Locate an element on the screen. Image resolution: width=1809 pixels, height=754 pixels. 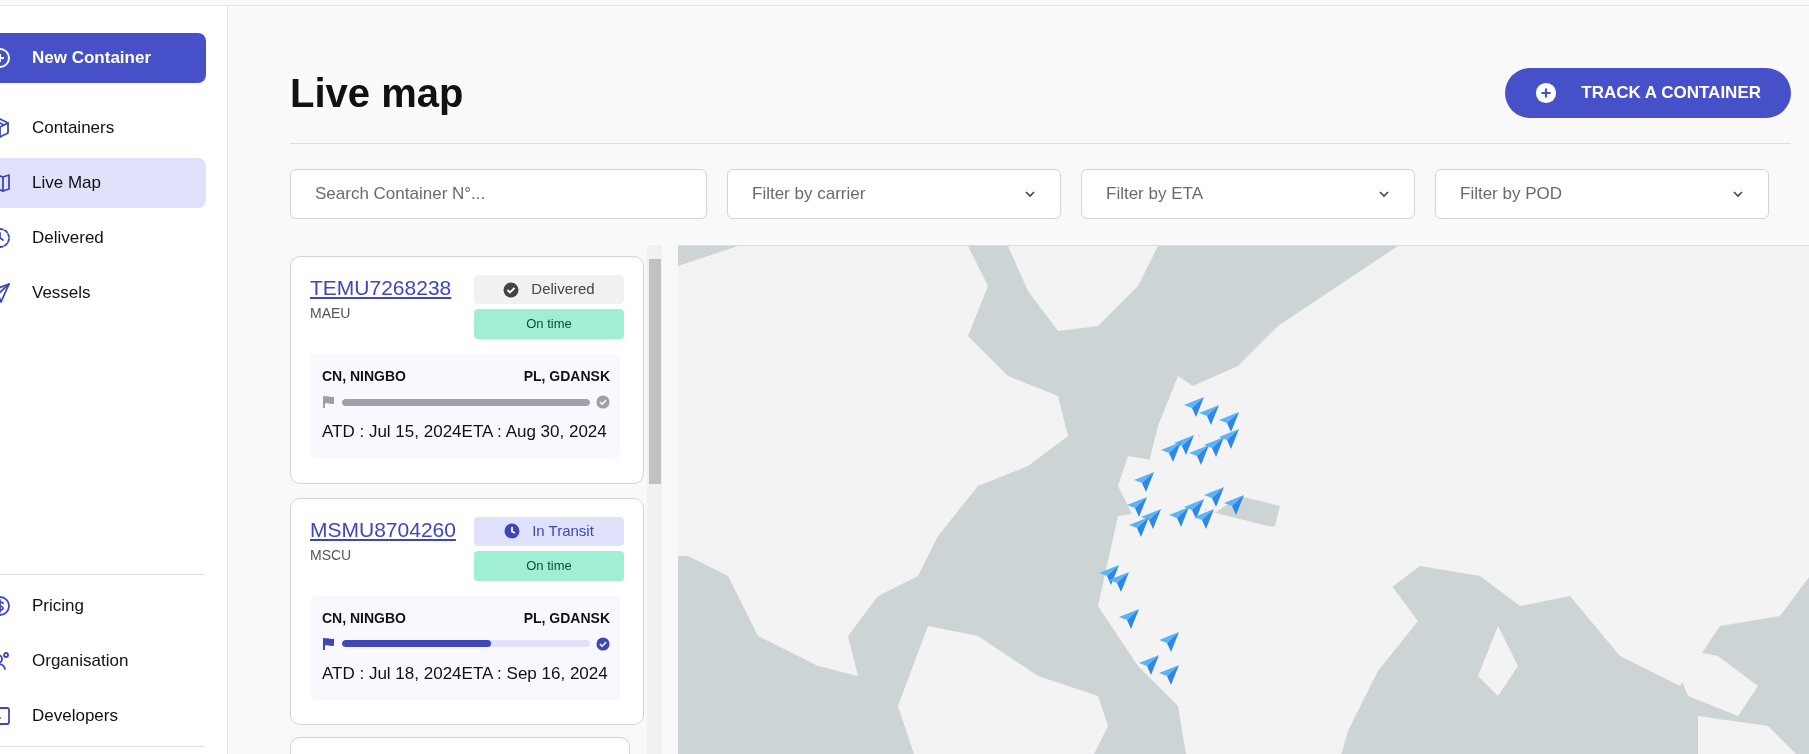
departure-arrival-dates: ATD : Jul 18, 2024ETA : Sep 16, 2024 is located at coordinates (465, 673).